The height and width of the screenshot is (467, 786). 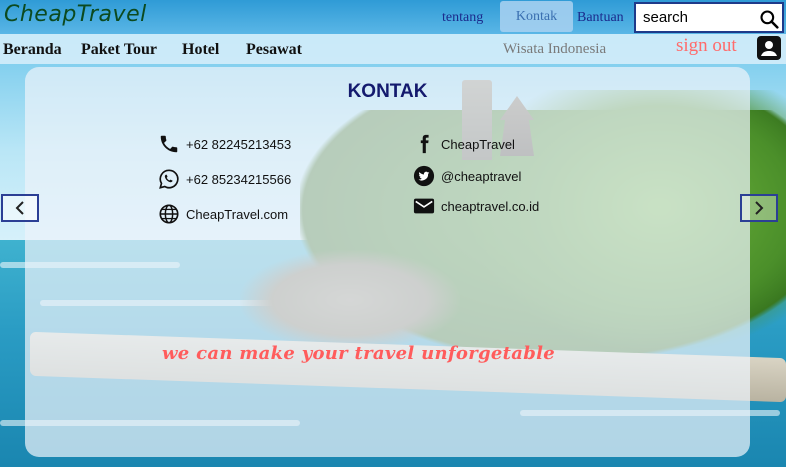 What do you see at coordinates (490, 206) in the screenshot?
I see `contact-email-text: cheaptravel.co.id` at bounding box center [490, 206].